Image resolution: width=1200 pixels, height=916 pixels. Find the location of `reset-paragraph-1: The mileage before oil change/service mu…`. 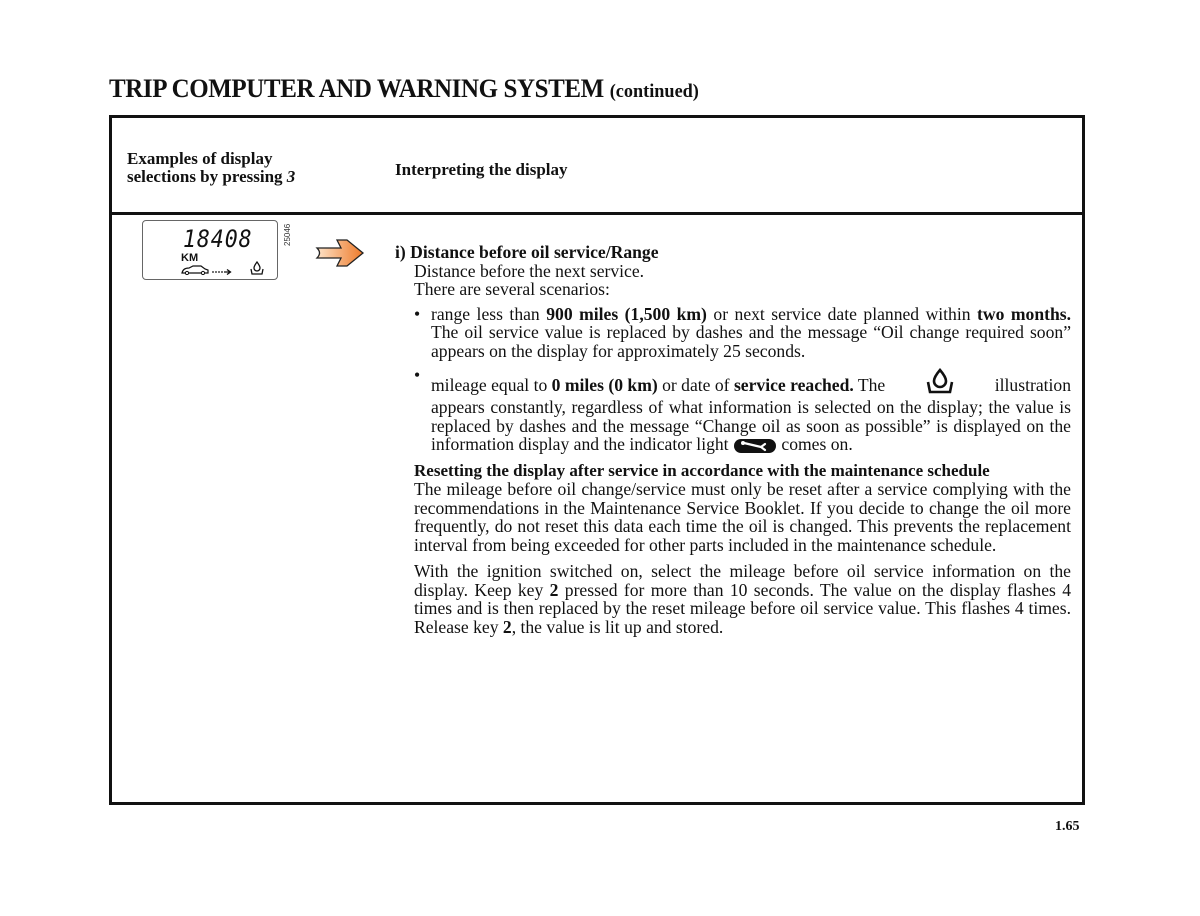

reset-paragraph-1: The mileage before oil change/service mu… is located at coordinates (742, 517).